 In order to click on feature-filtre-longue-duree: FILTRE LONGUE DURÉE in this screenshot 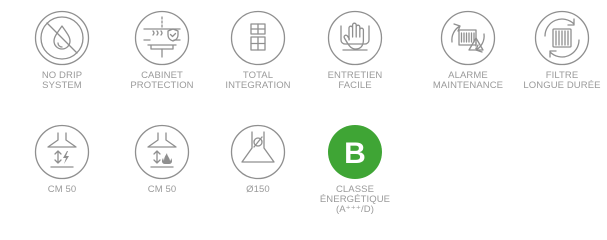, I will do `click(562, 50)`.